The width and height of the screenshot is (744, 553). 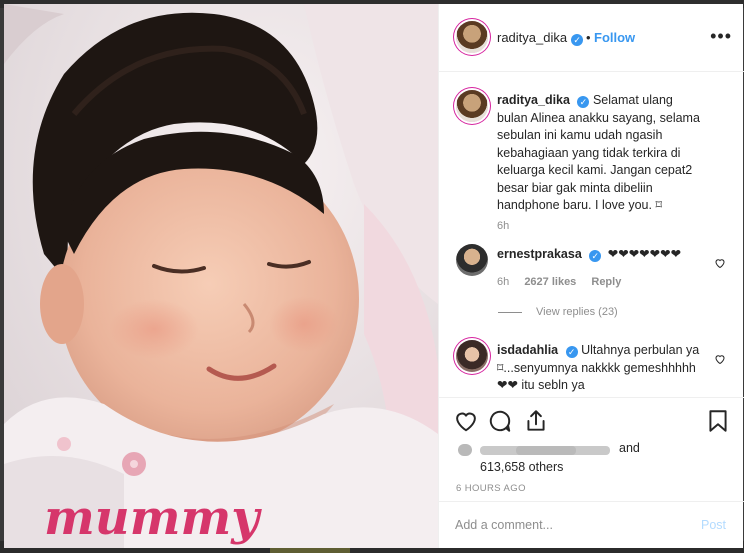 What do you see at coordinates (718, 421) in the screenshot?
I see `bookmark-icon` at bounding box center [718, 421].